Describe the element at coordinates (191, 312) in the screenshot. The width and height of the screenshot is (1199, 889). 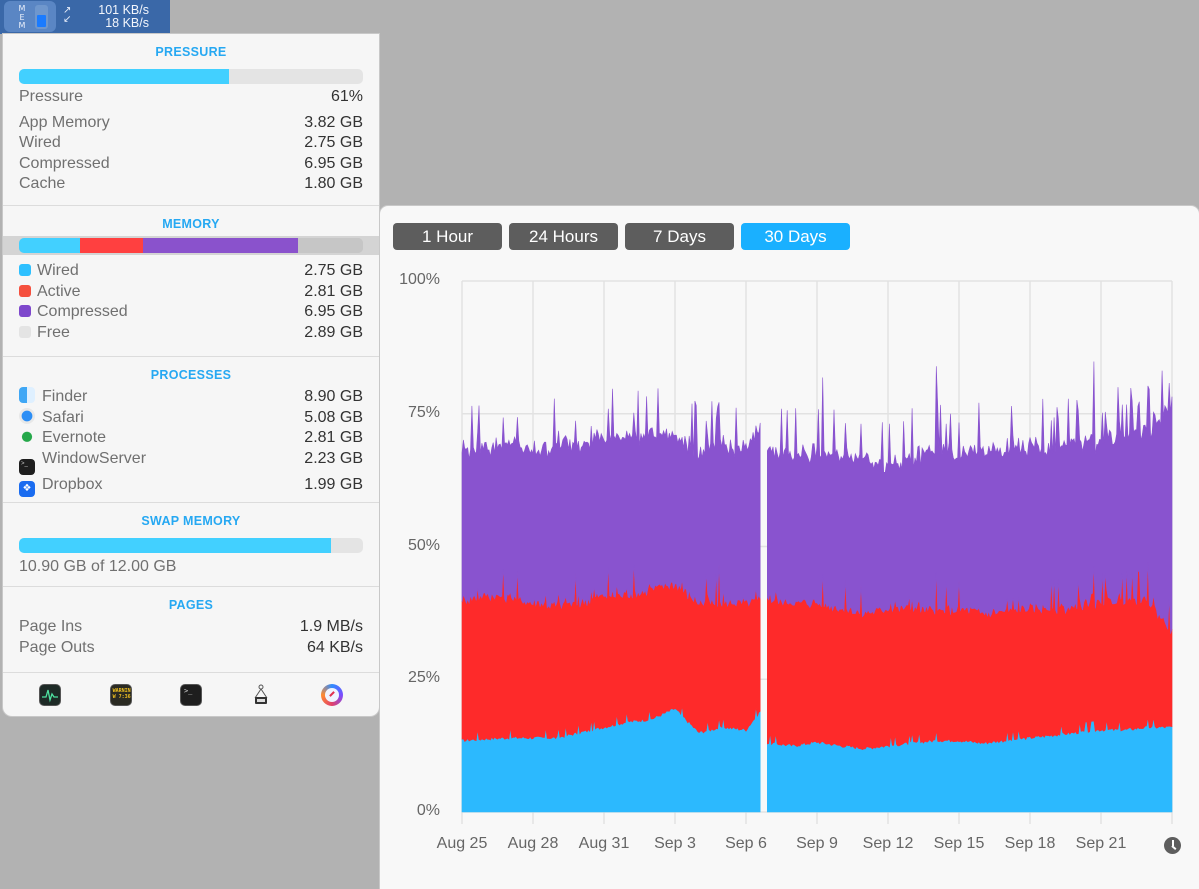
I see `memory-compressed-row: Compressed 6.95 GB` at that location.